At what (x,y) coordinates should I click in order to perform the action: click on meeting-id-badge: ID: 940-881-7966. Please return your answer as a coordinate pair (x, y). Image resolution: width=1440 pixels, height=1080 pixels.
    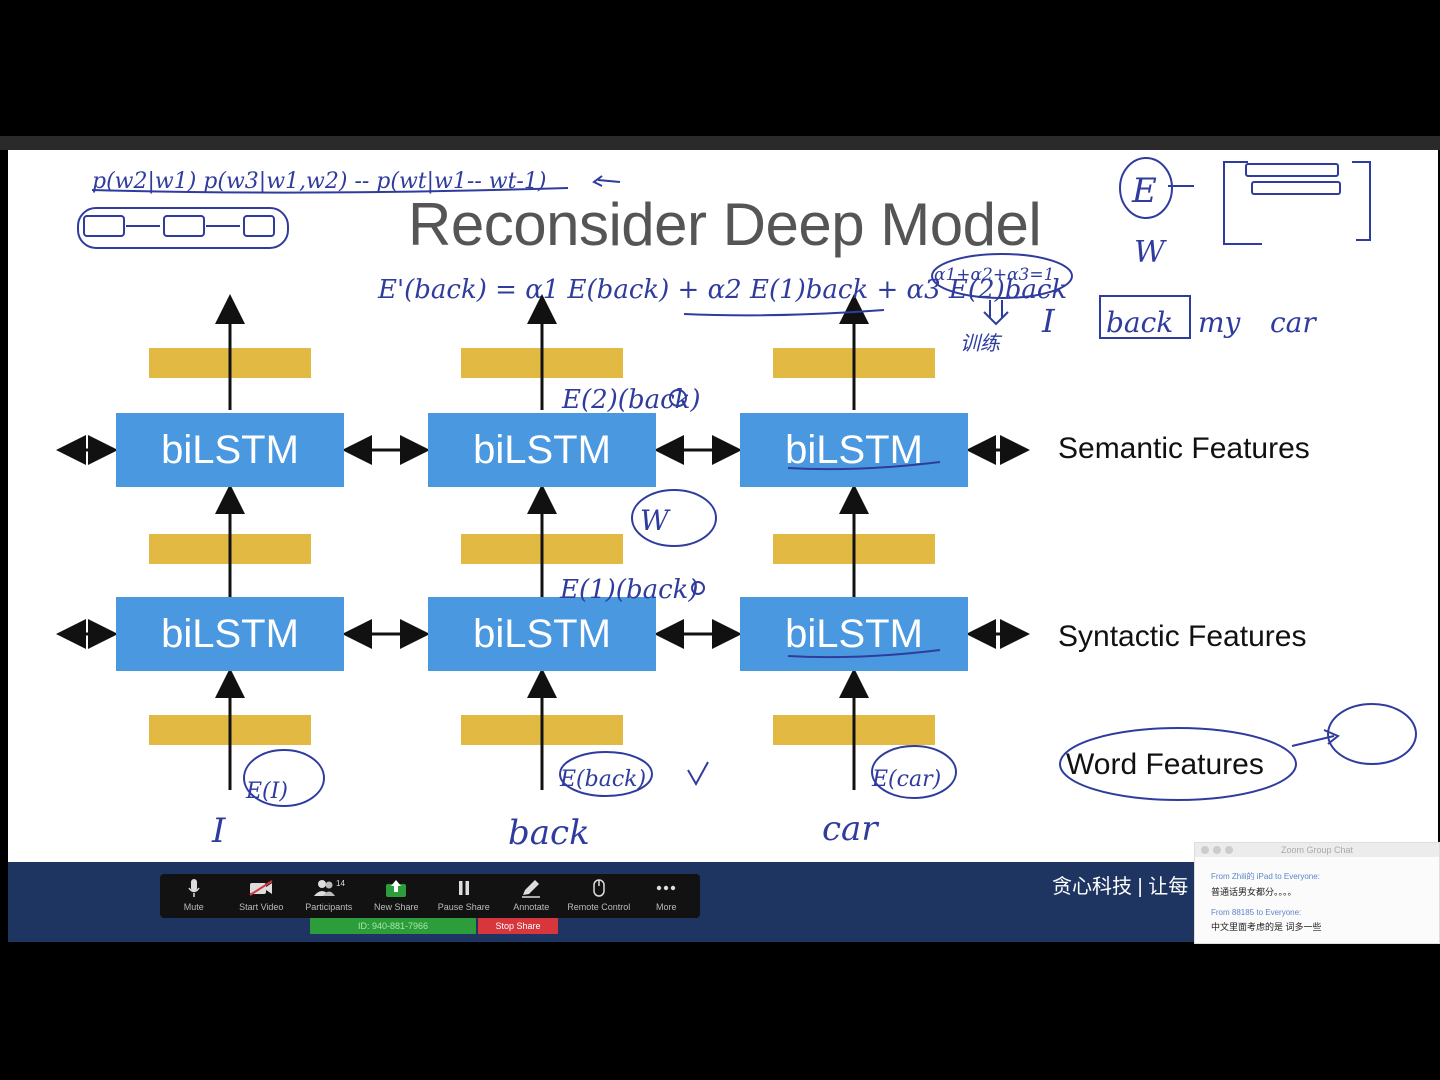
    Looking at the image, I should click on (393, 926).